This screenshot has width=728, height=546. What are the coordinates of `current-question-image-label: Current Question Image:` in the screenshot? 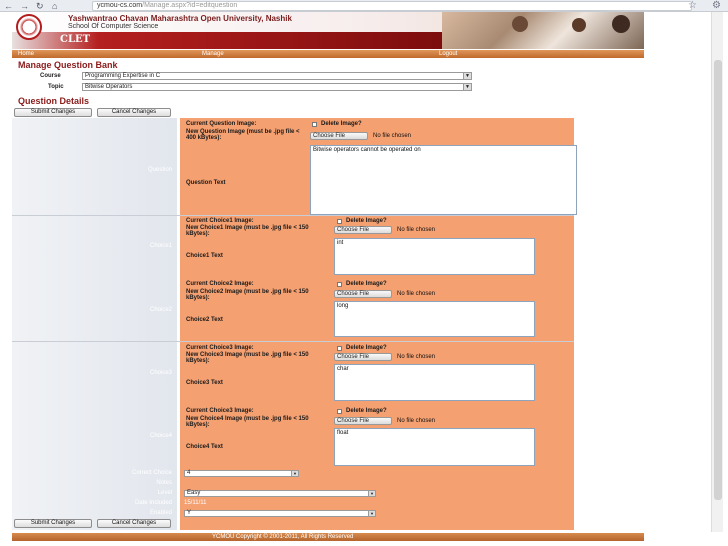 It's located at (221, 124).